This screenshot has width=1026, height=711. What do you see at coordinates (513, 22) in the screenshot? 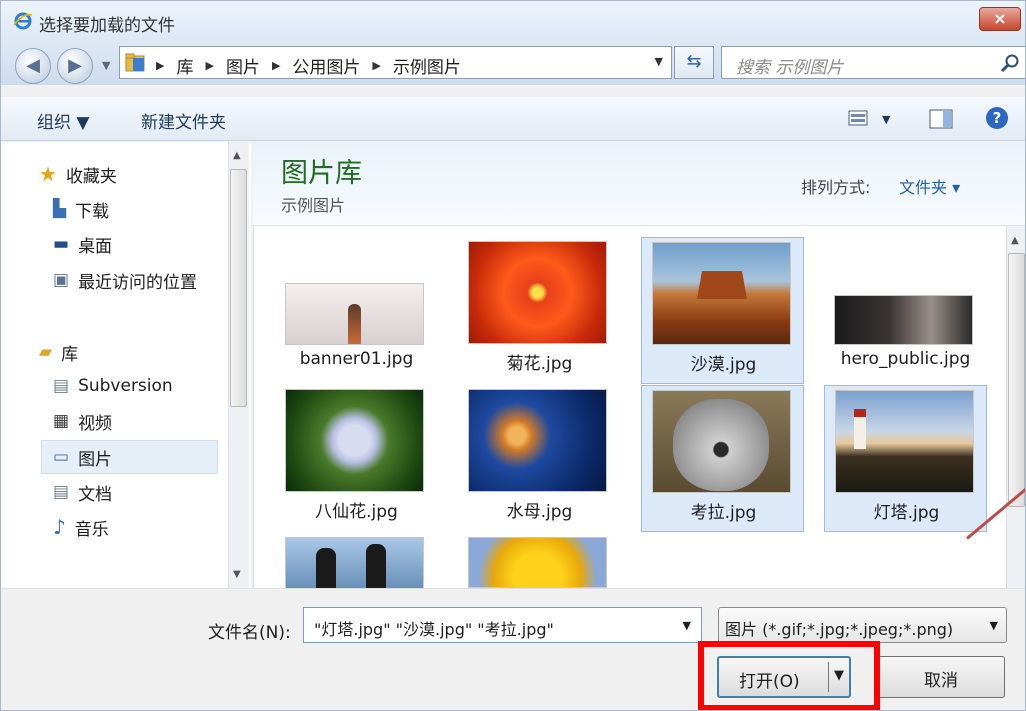
I see `title-bar: 选择要加载的文件 ×` at bounding box center [513, 22].